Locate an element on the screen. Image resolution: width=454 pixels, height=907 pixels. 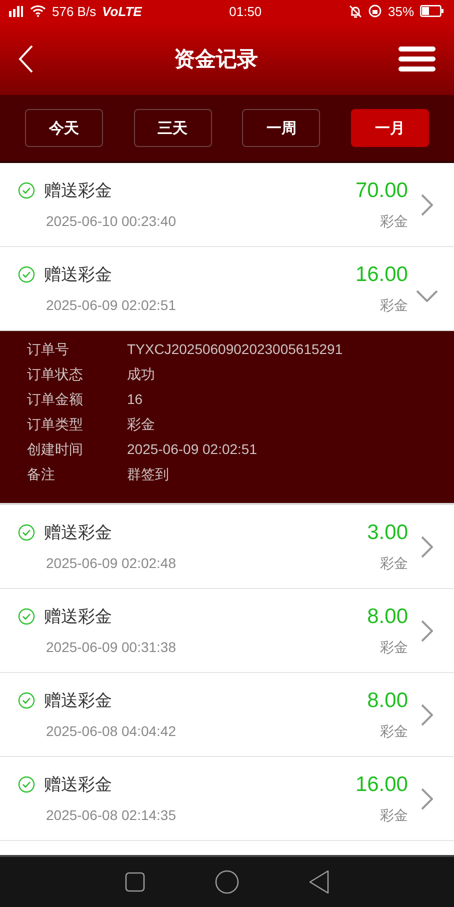
back-icon is located at coordinates (319, 882).